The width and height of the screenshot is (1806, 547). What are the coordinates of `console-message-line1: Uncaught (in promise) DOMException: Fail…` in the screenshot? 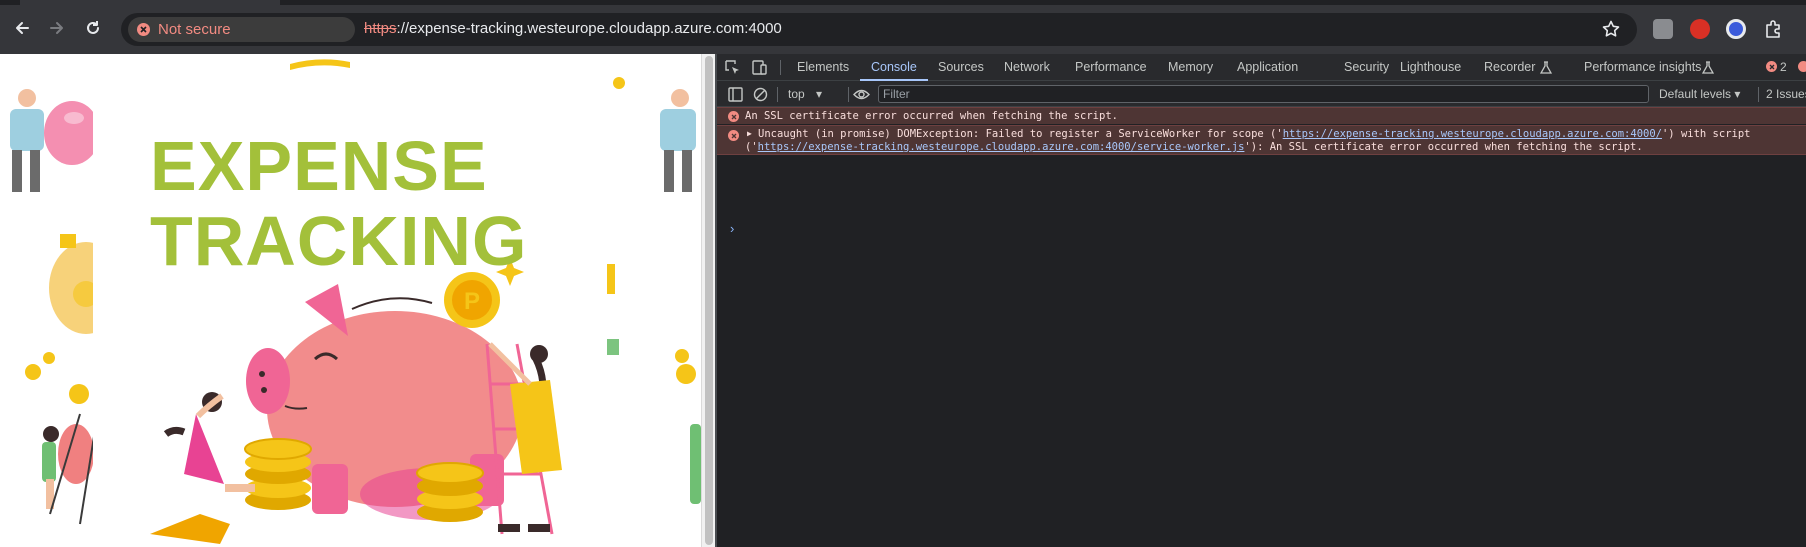 It's located at (1254, 134).